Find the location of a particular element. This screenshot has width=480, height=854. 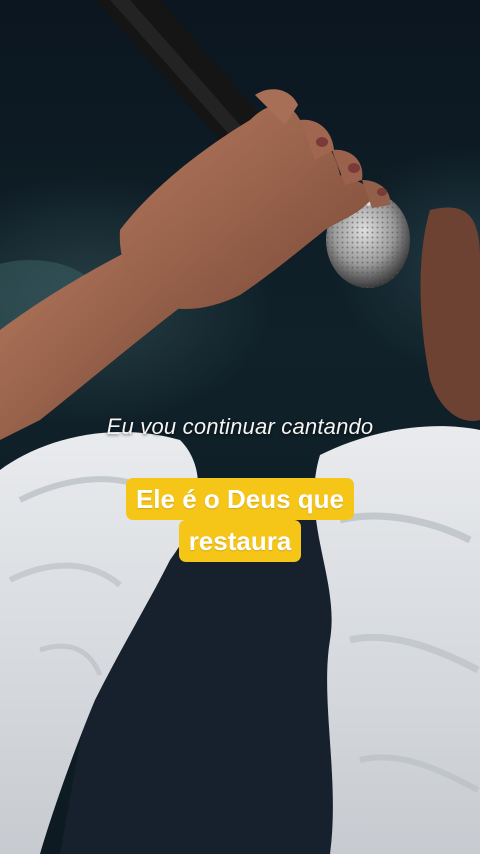

lyric-highlight-line-2: restaura is located at coordinates (240, 541).